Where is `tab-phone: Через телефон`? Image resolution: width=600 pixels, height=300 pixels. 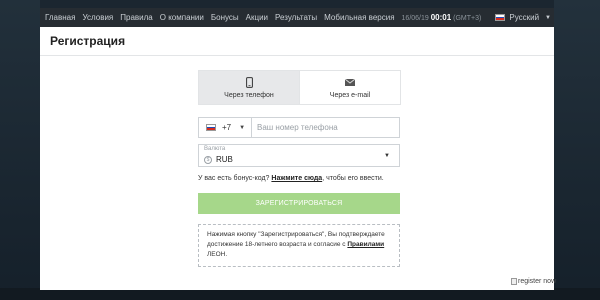
tab-phone: Через телефон is located at coordinates (249, 87).